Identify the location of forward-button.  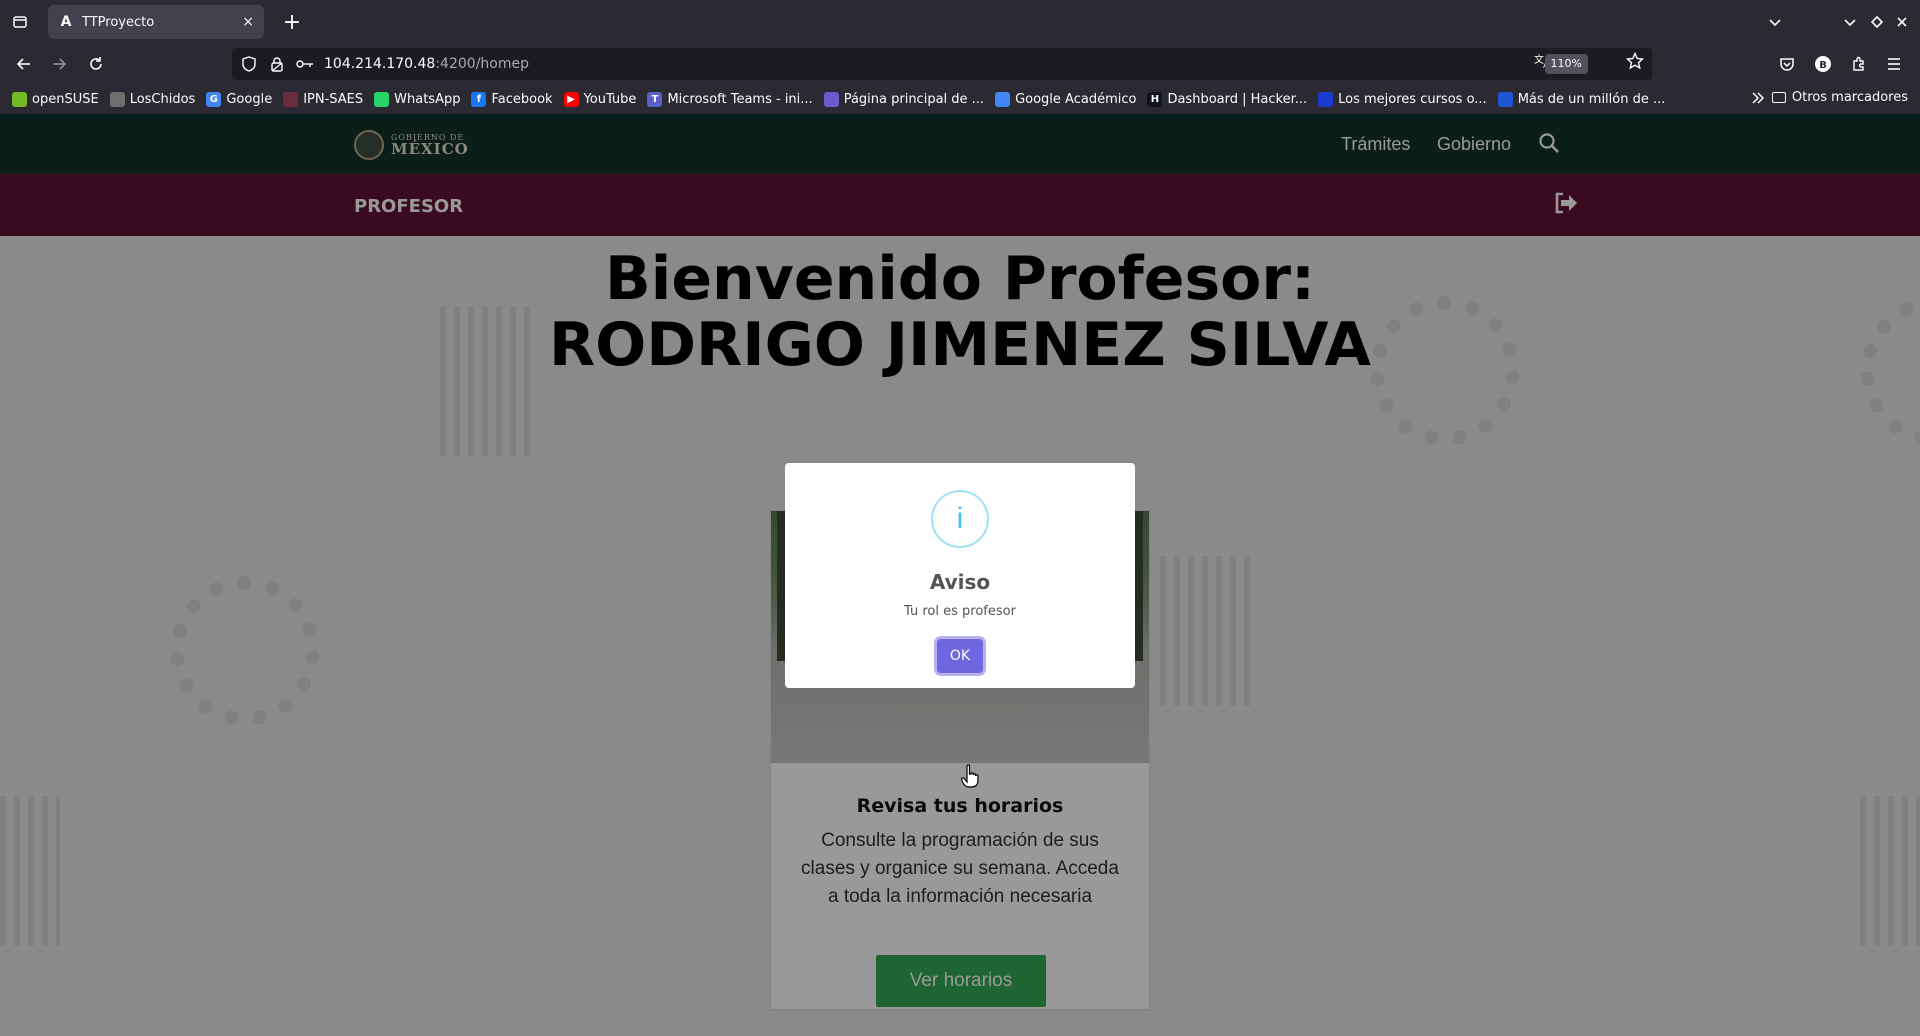
(59, 64).